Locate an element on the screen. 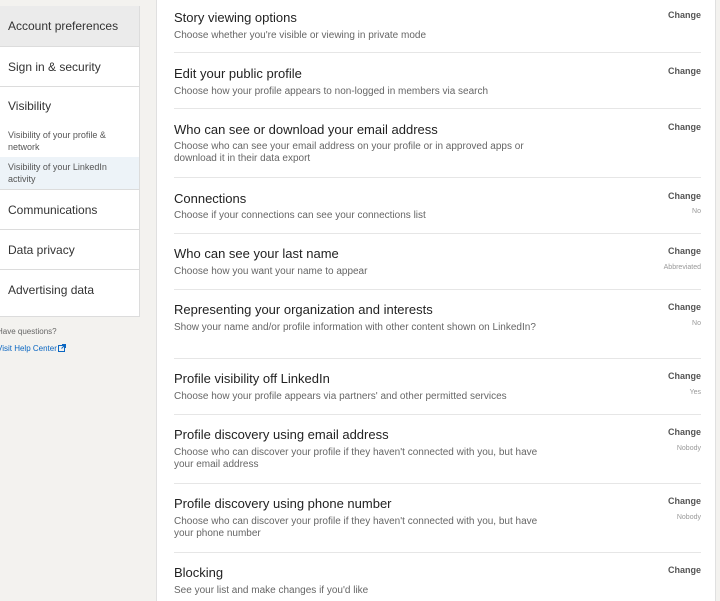  setting-title: Profile visibility off LinkedIn is located at coordinates (252, 378).